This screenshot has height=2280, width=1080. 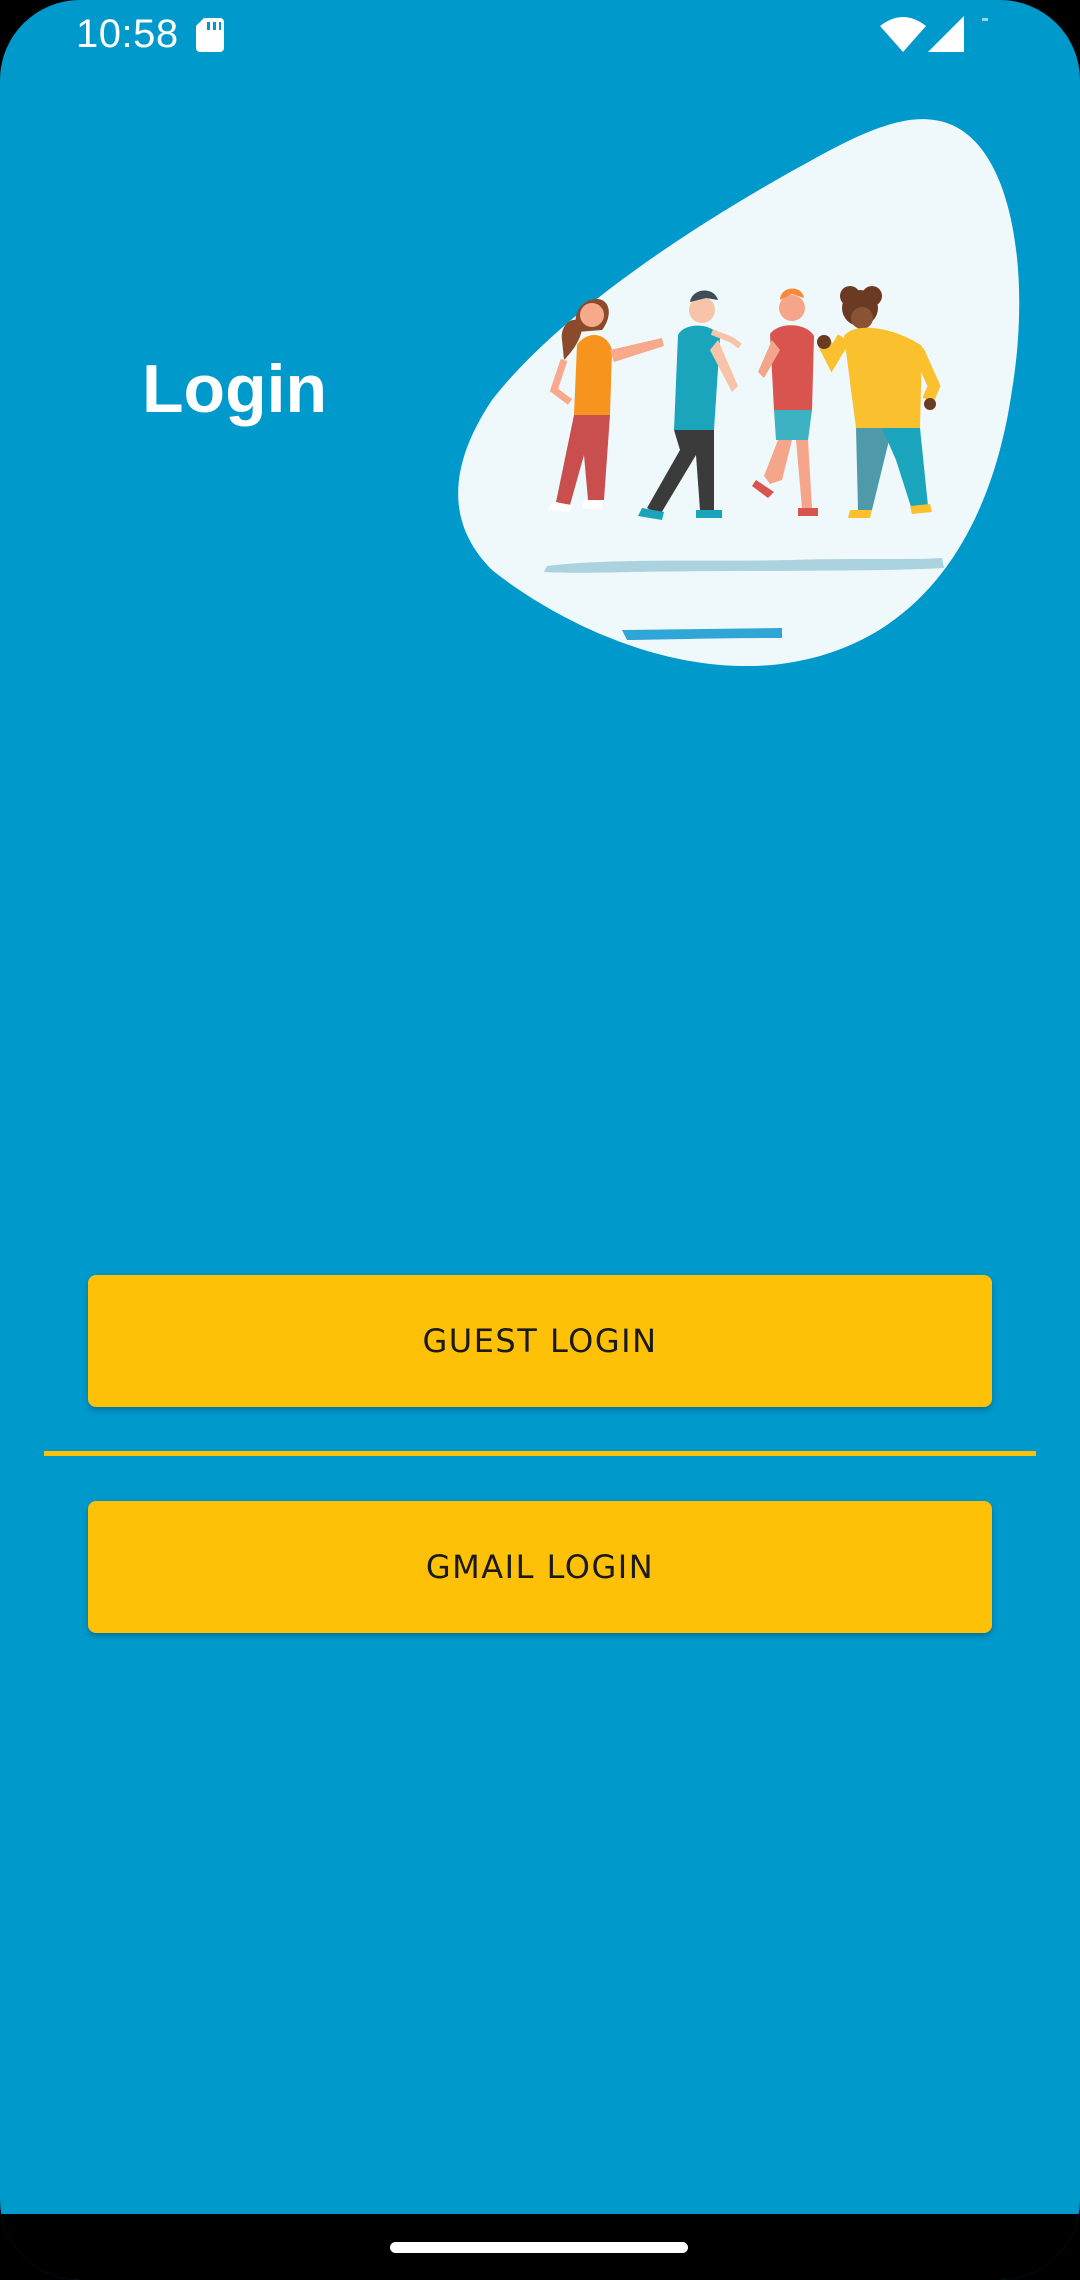 I want to click on status-bar: 10:58, so click(x=540, y=36).